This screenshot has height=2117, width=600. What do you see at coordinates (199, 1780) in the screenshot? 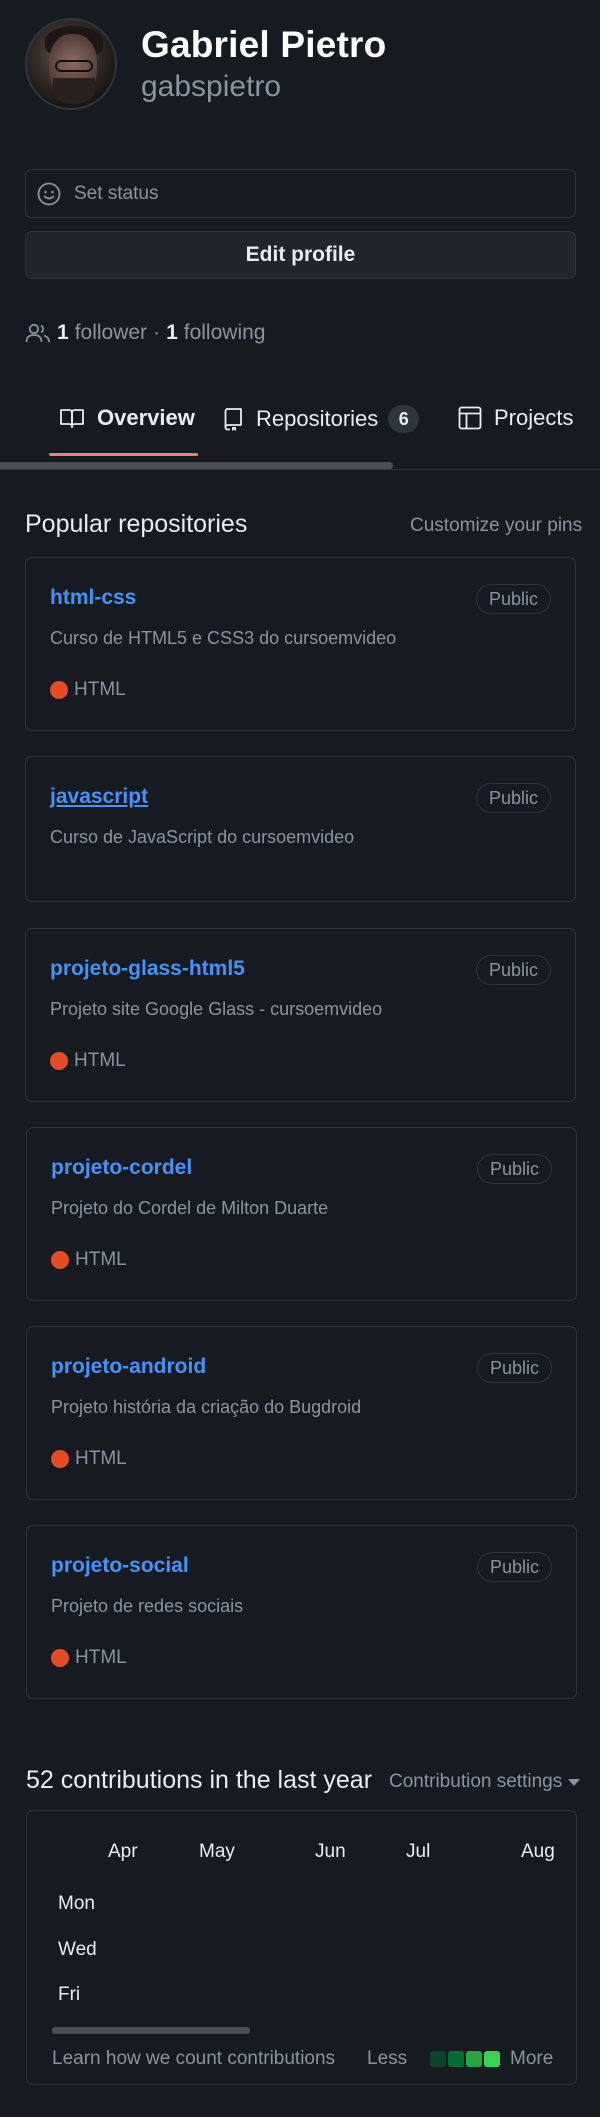
I see `contributions-title: 52 contributions in the last year` at bounding box center [199, 1780].